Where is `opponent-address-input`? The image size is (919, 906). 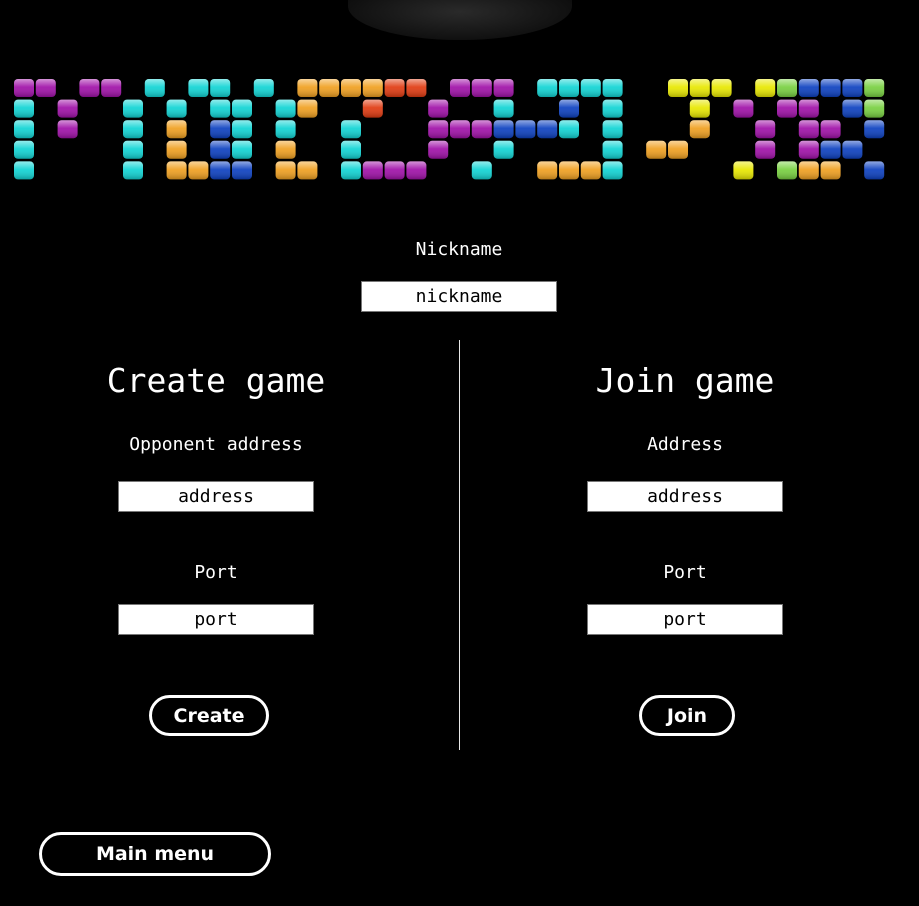 opponent-address-input is located at coordinates (216, 496).